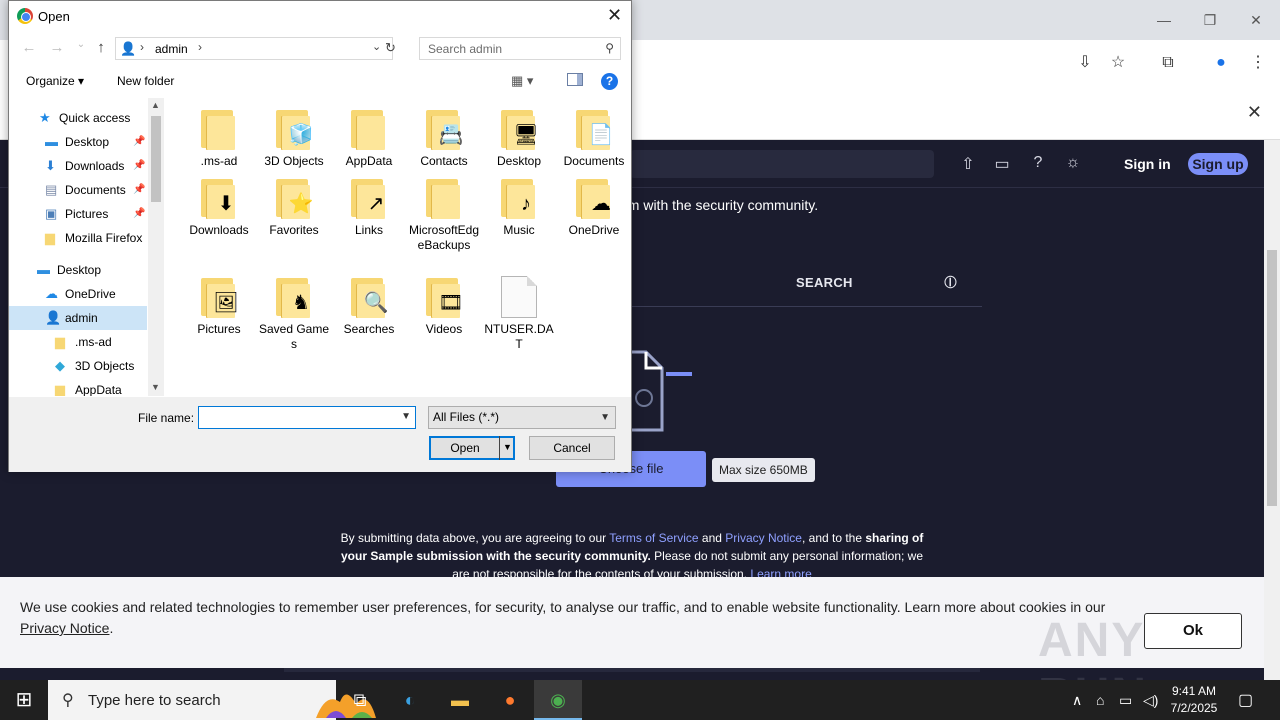 Image resolution: width=1280 pixels, height=720 pixels. I want to click on cookie-period: ., so click(111, 628).